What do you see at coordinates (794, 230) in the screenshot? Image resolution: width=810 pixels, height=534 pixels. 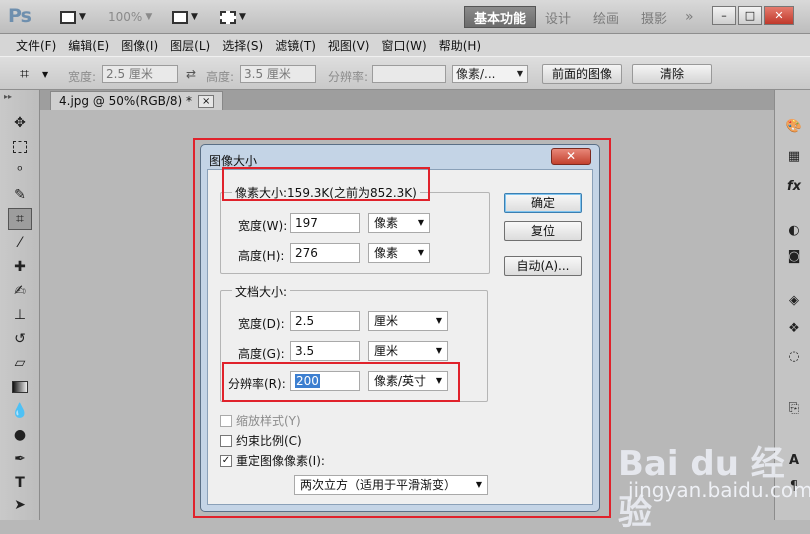 I see `adjustments-icon: ◐` at bounding box center [794, 230].